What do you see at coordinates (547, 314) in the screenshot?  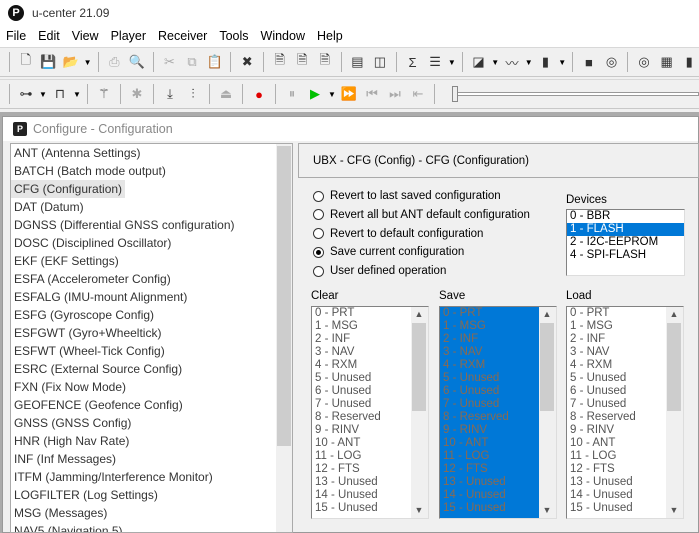 I see `scroll-up-icon: ▲` at bounding box center [547, 314].